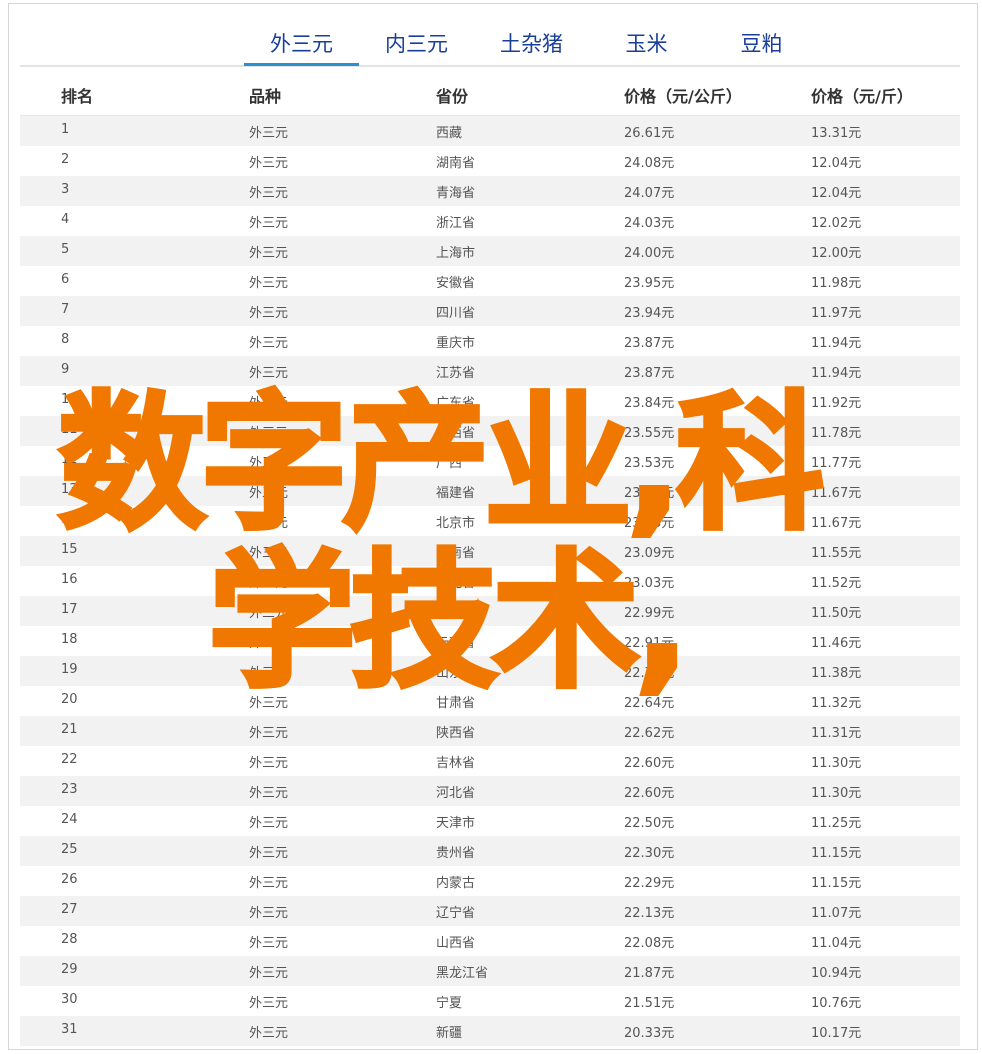  Describe the element at coordinates (456, 313) in the screenshot. I see `cell-province: 四川省` at that location.